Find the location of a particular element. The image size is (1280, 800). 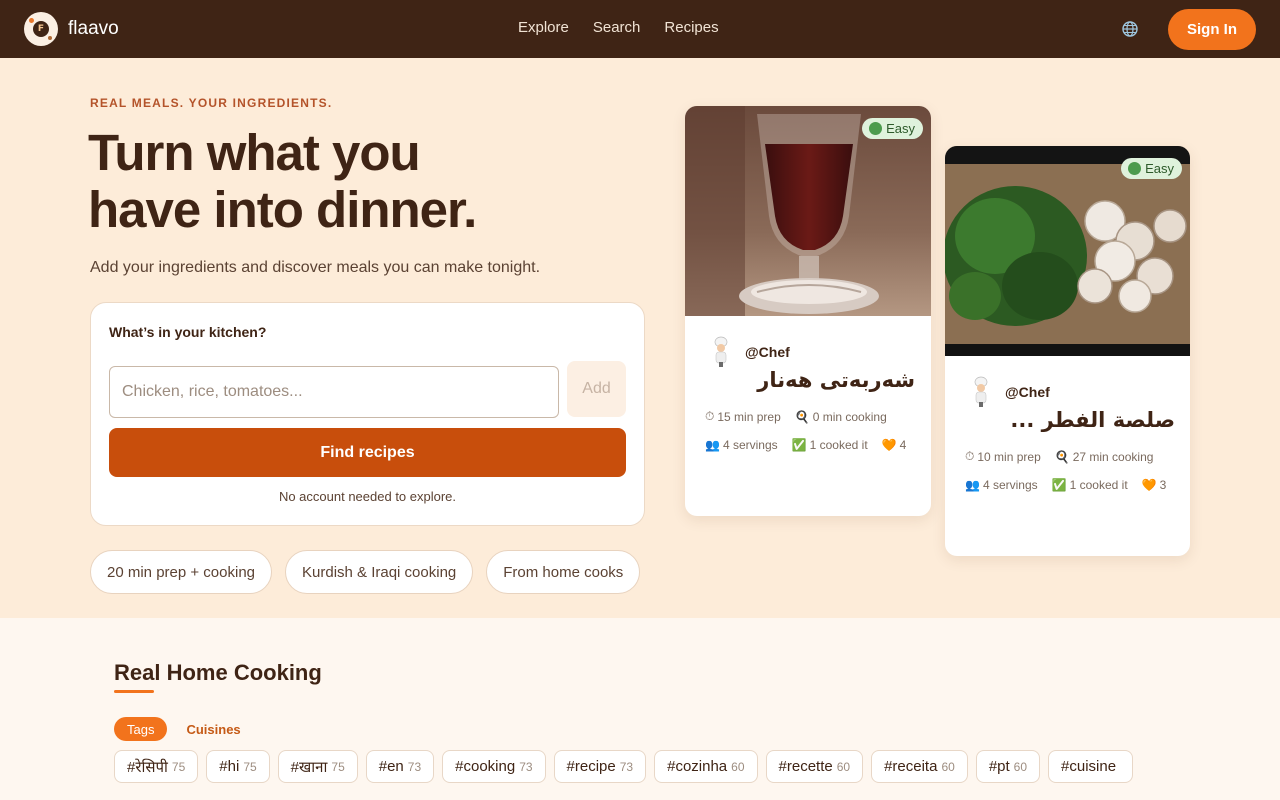

hero-eyebrow: REAL MEALS. YOUR INGREDIENTS. is located at coordinates (211, 103).